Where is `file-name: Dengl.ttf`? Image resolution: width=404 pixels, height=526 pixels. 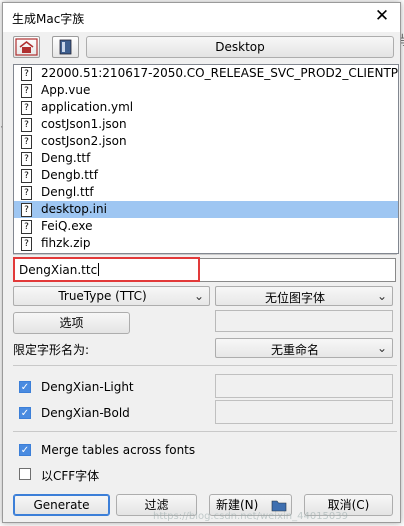 file-name: Dengl.ttf is located at coordinates (67, 192).